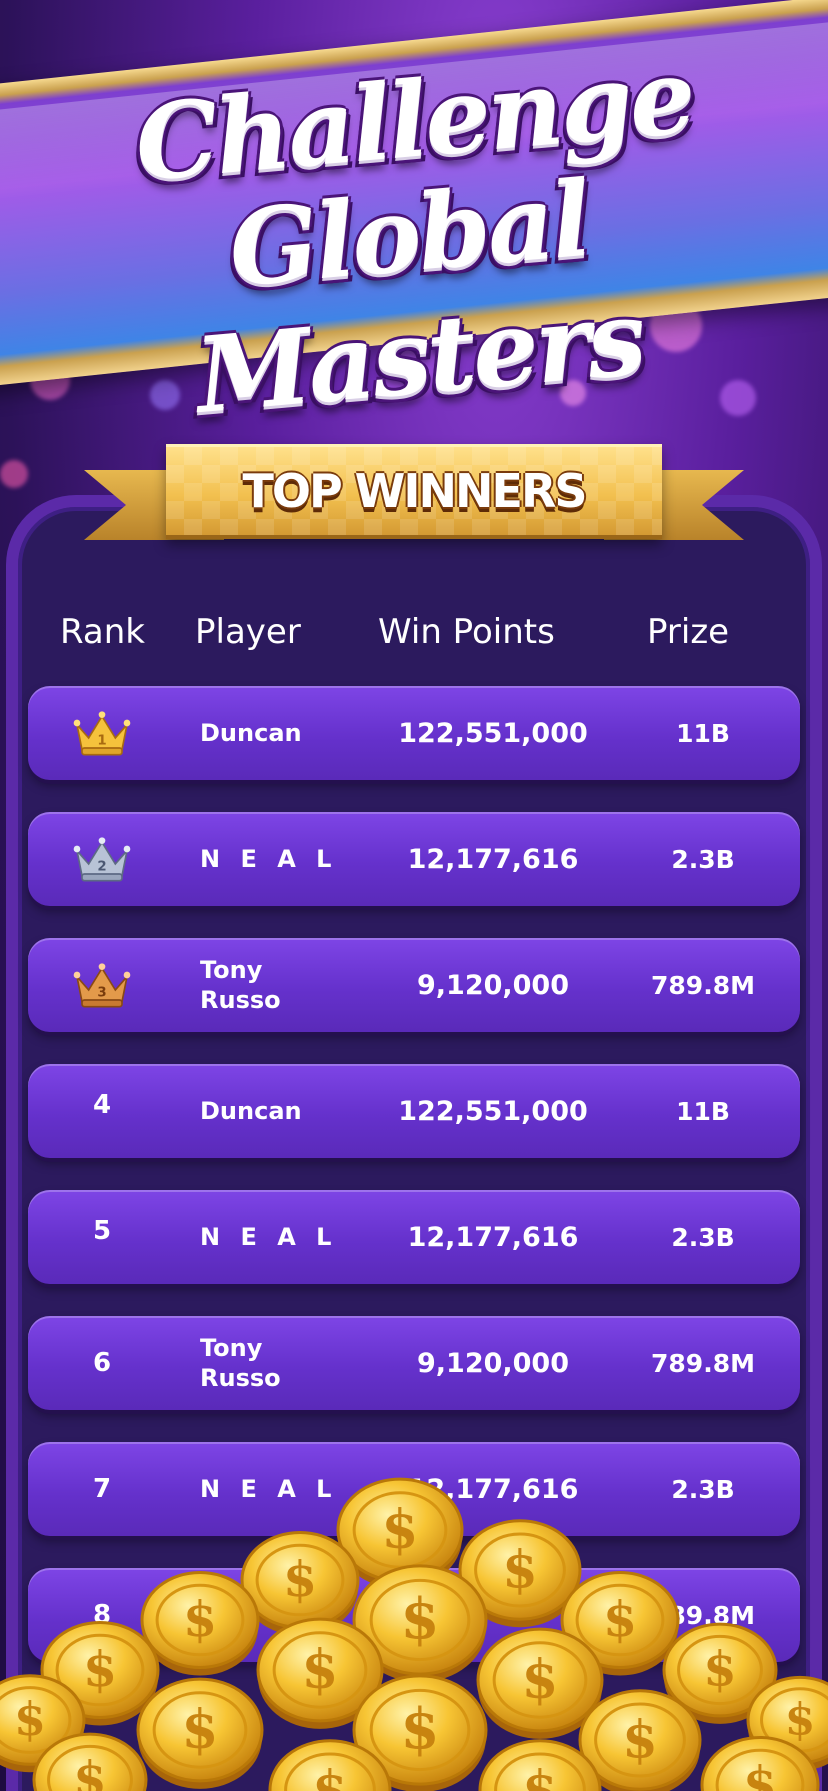  Describe the element at coordinates (101, 993) in the screenshot. I see `rank-number: 3` at that location.